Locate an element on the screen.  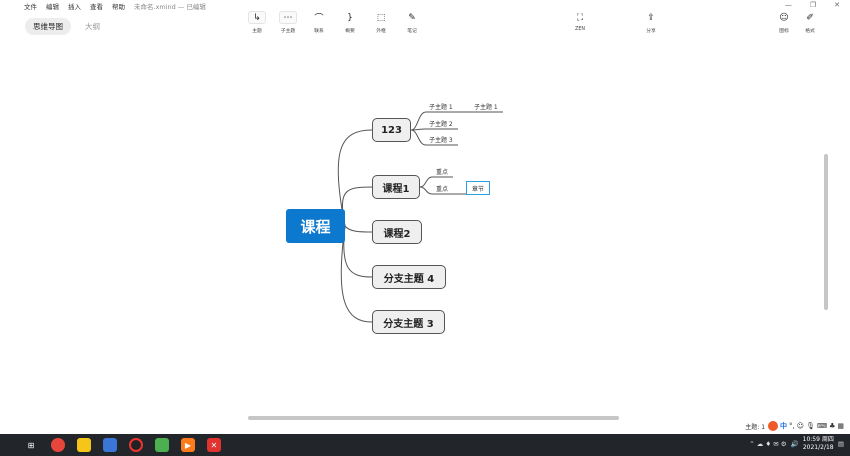
grid-icon: ▦ is located at coordinates (840, 426).